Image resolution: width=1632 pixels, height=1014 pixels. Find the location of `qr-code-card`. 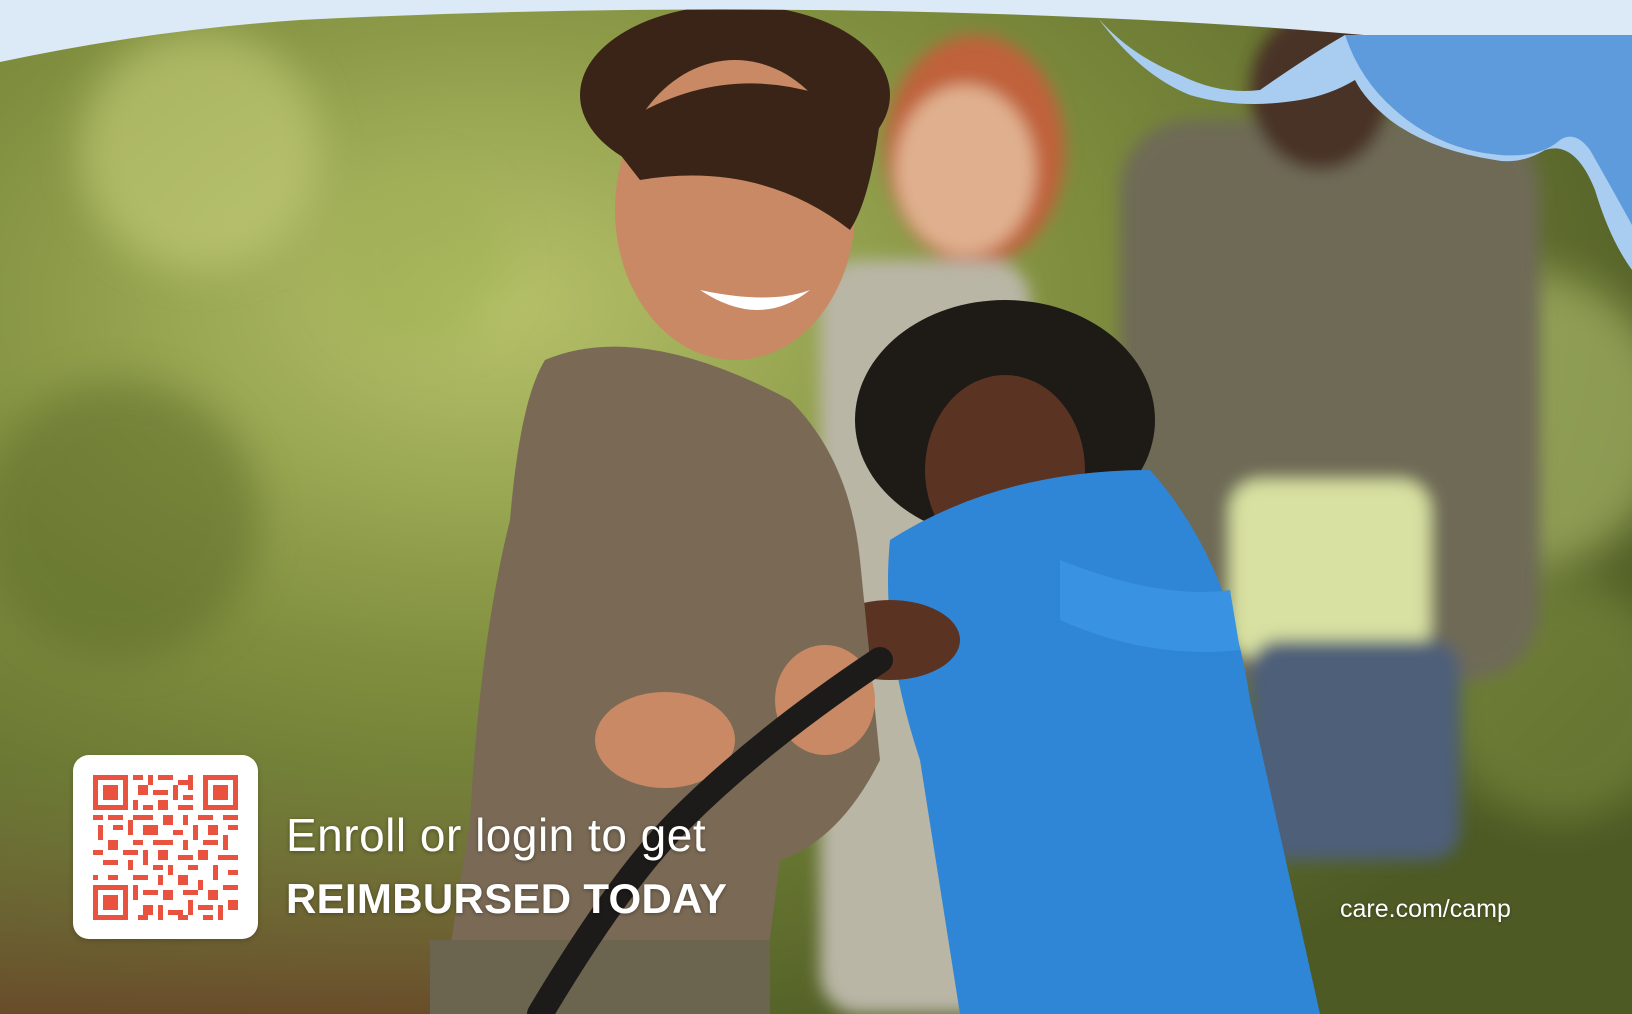

qr-code-card is located at coordinates (165, 847).